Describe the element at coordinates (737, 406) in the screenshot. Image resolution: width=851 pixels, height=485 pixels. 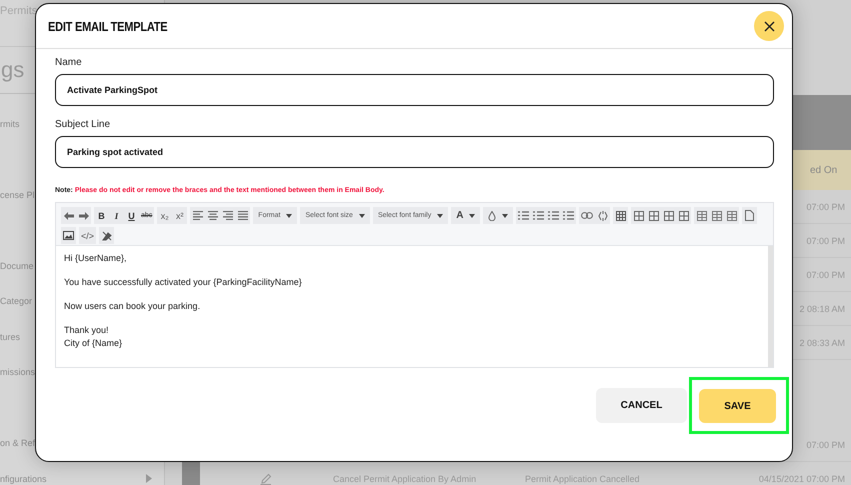
I see `save-button: SAVE` at that location.